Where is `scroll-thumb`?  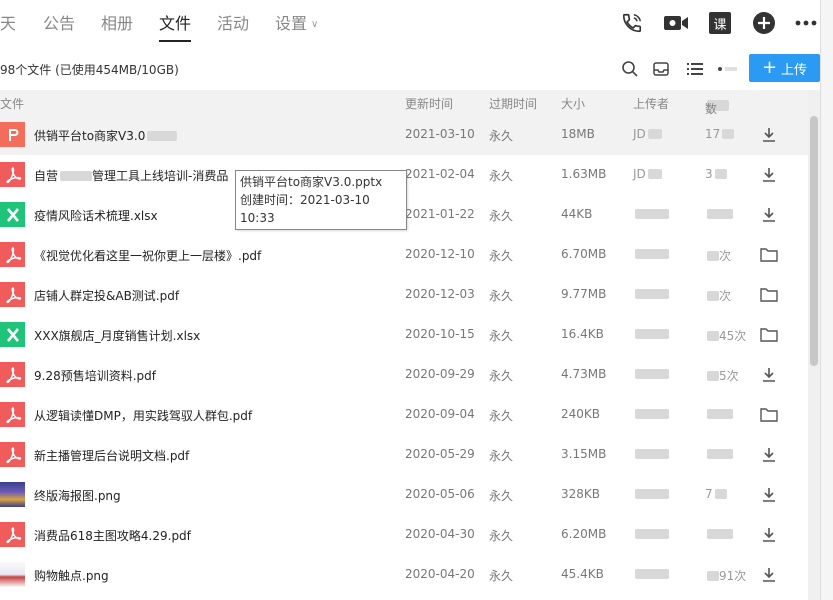
scroll-thumb is located at coordinates (814, 241).